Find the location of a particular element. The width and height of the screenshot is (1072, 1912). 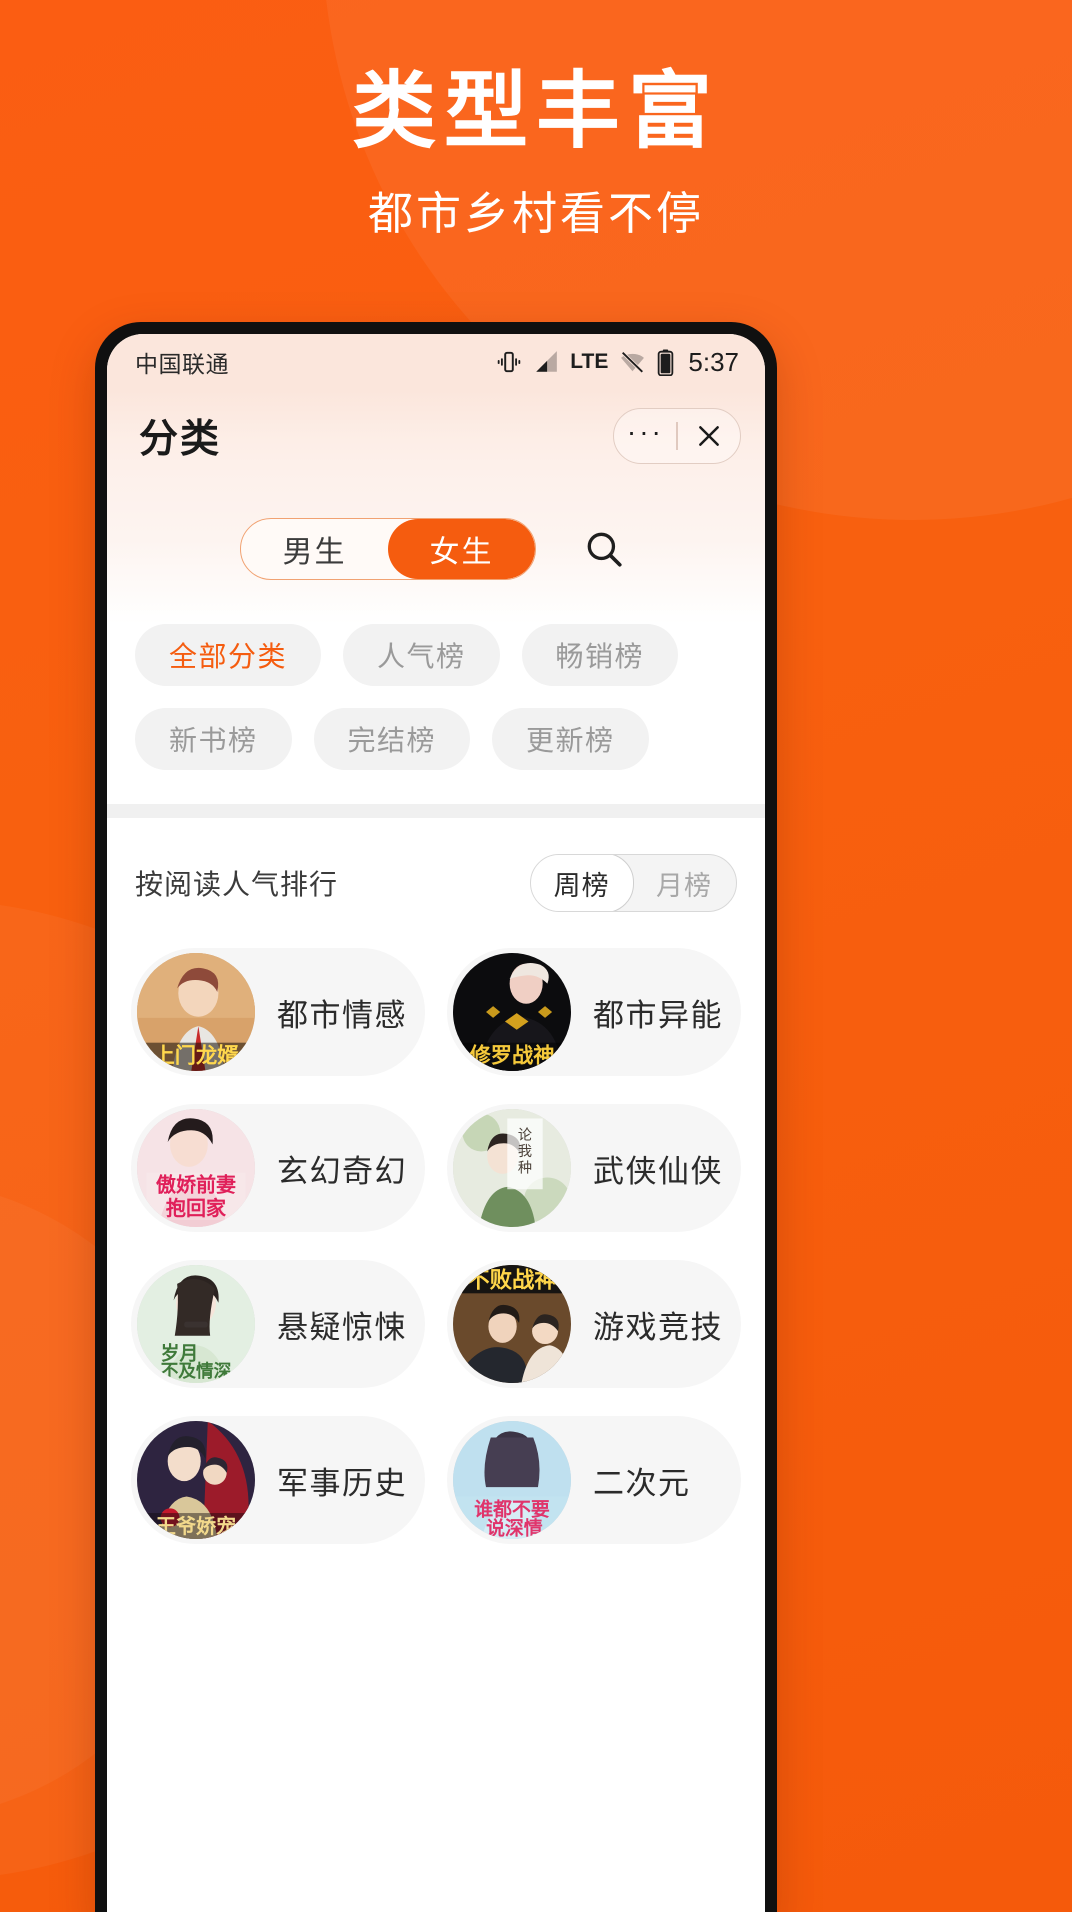

gender-segmented-control: 男生 女生 is located at coordinates (388, 549).